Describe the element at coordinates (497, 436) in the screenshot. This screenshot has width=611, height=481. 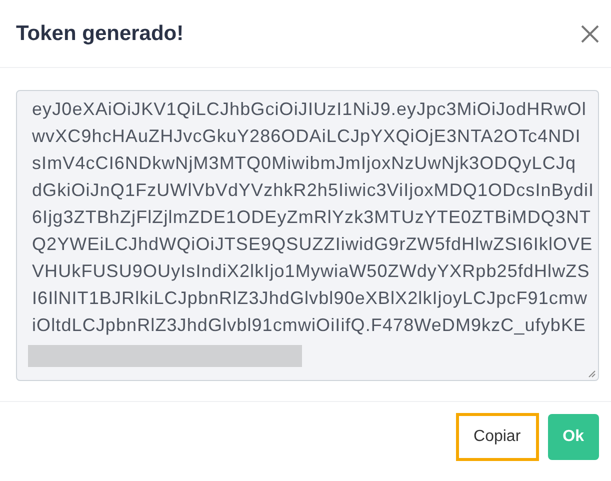
I see `copy-button: Copiar` at that location.